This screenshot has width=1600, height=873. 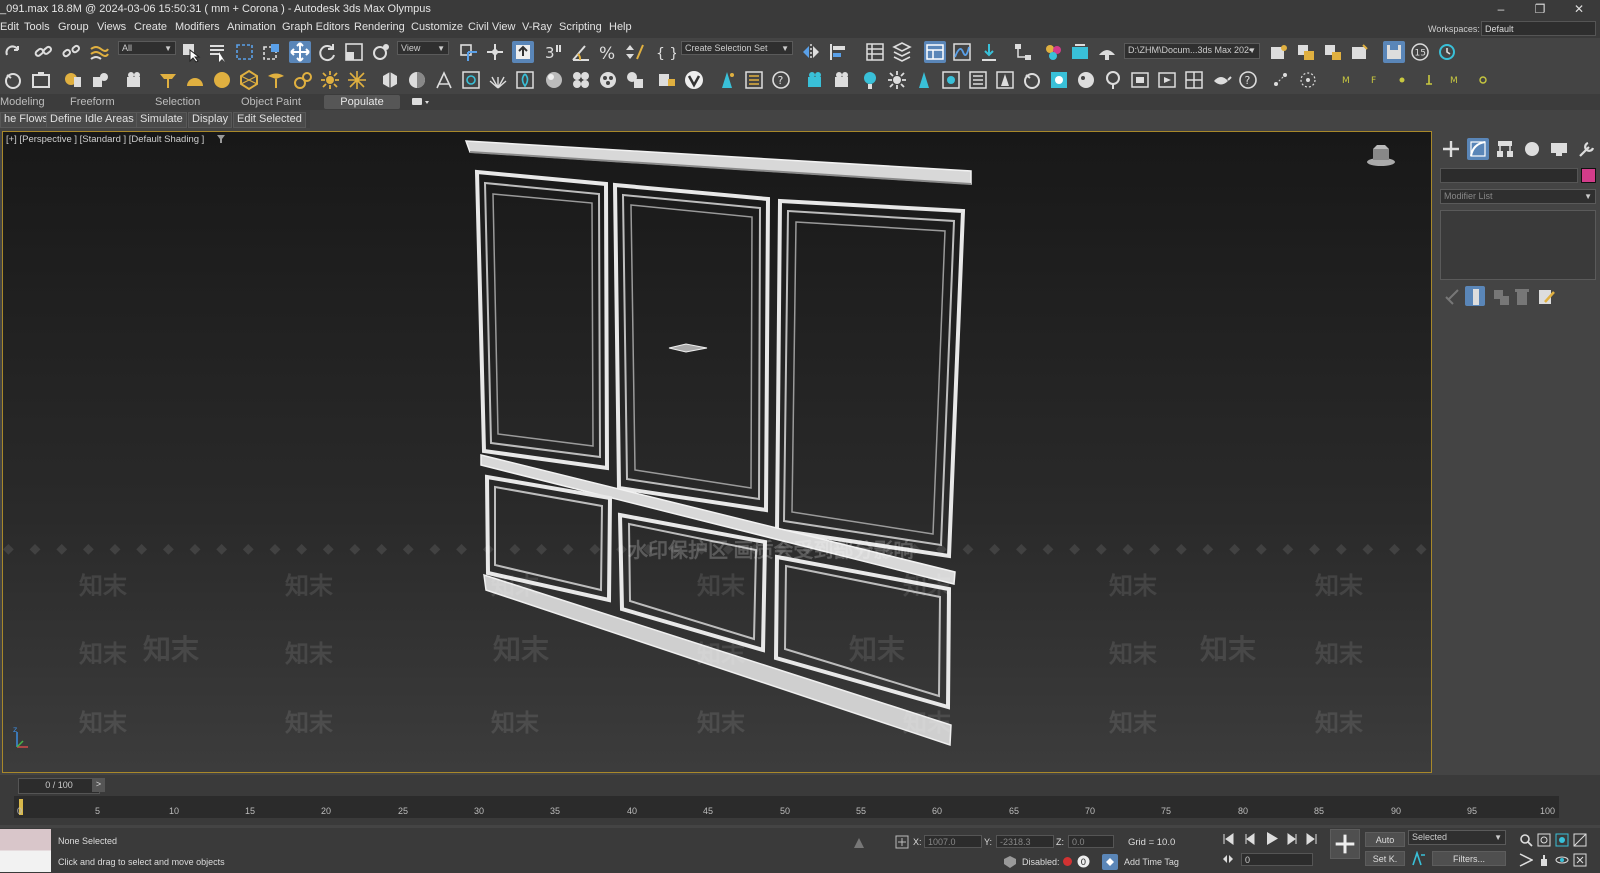 What do you see at coordinates (1478, 149) in the screenshot?
I see `modify-panel-icon` at bounding box center [1478, 149].